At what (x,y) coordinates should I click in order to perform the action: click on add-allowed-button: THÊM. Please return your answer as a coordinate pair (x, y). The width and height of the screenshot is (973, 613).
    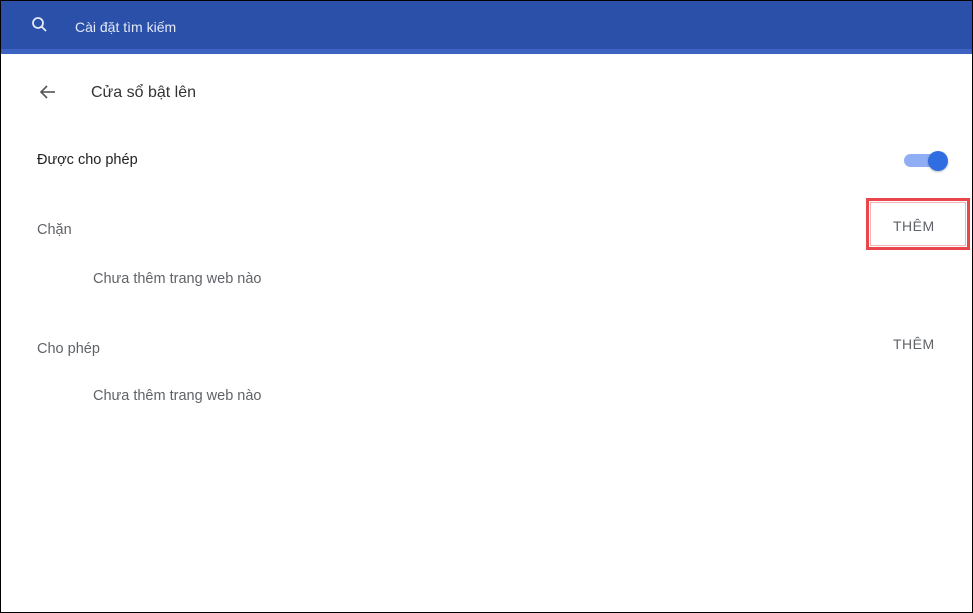
    Looking at the image, I should click on (914, 344).